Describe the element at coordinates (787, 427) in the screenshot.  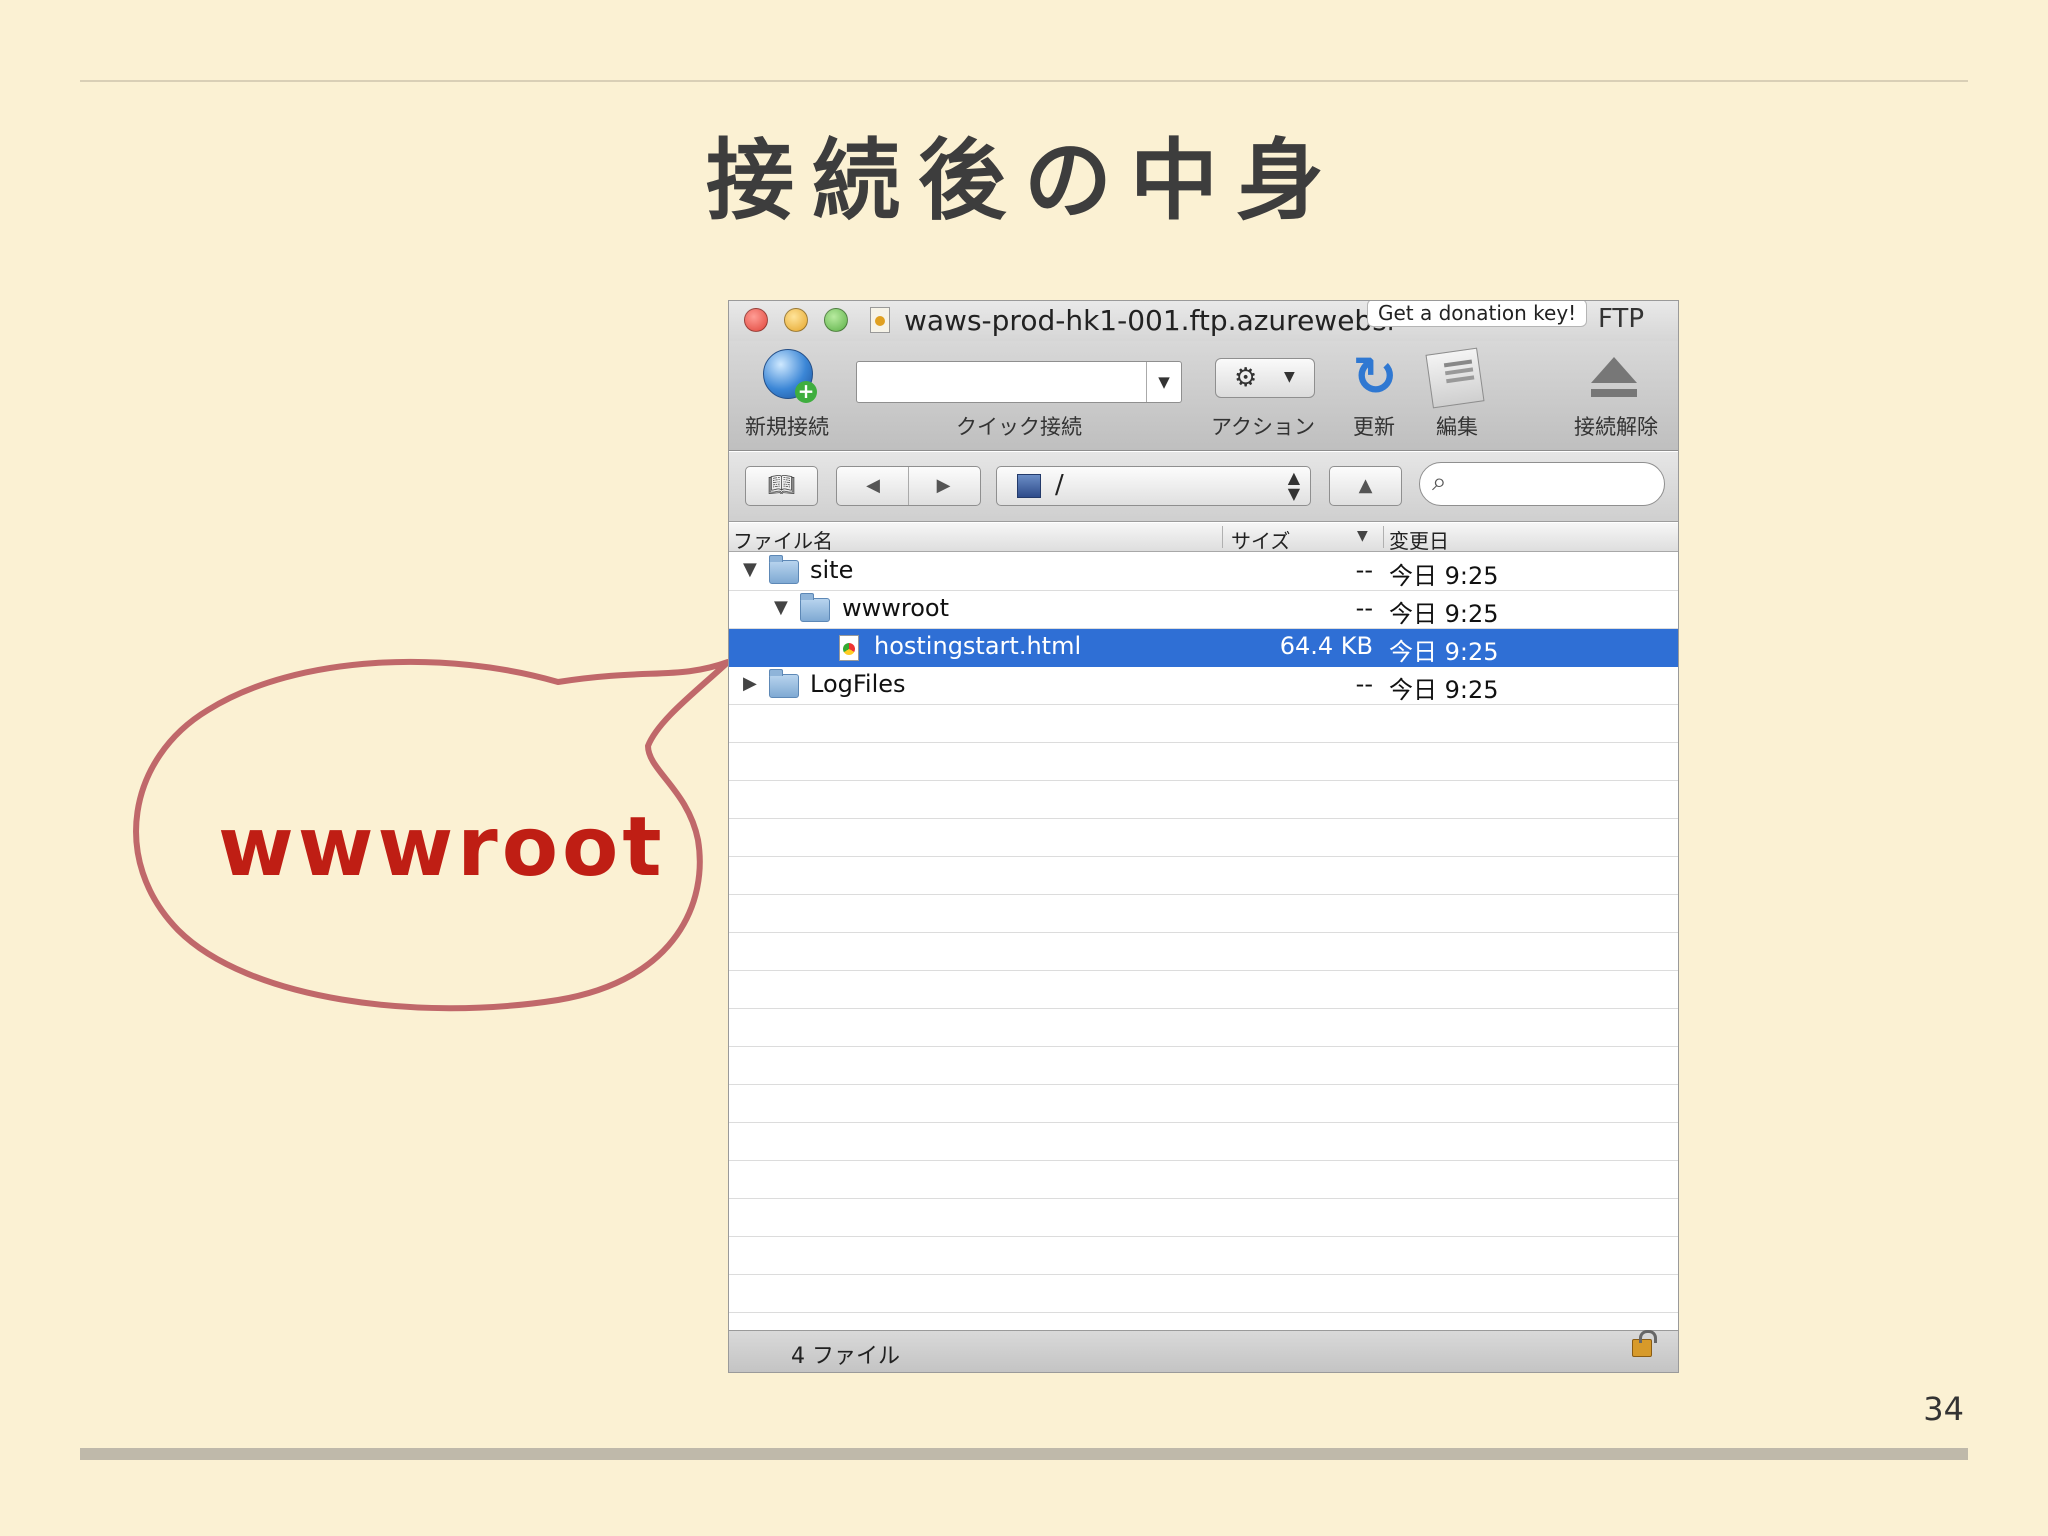
I see `new-connection-label: 新規接続` at that location.